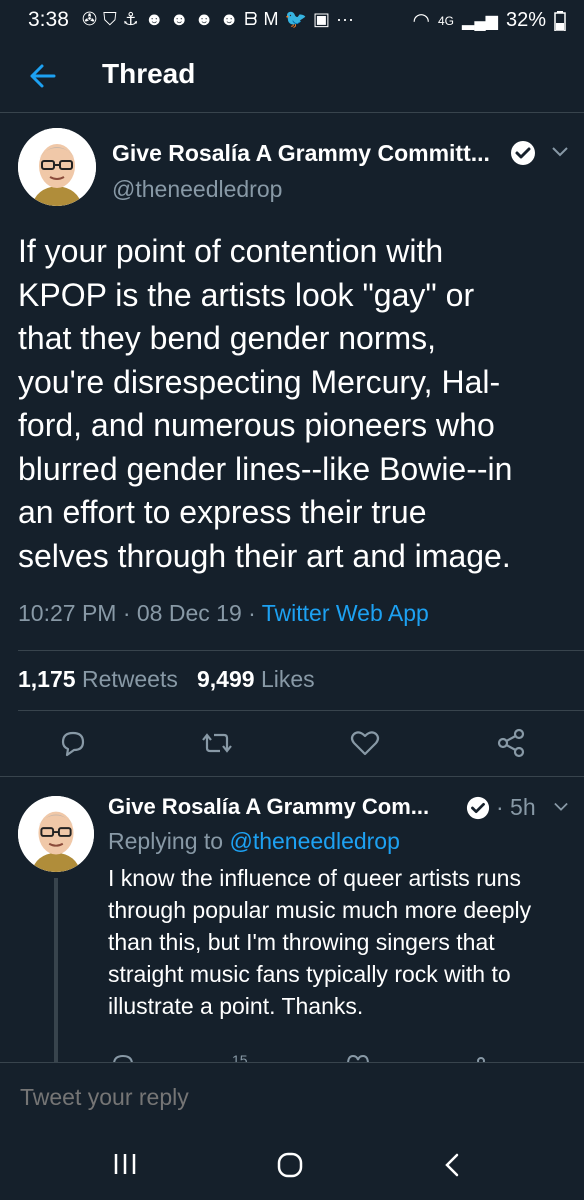  Describe the element at coordinates (90, 19) in the screenshot. I see `controller-icon: ✇` at that location.